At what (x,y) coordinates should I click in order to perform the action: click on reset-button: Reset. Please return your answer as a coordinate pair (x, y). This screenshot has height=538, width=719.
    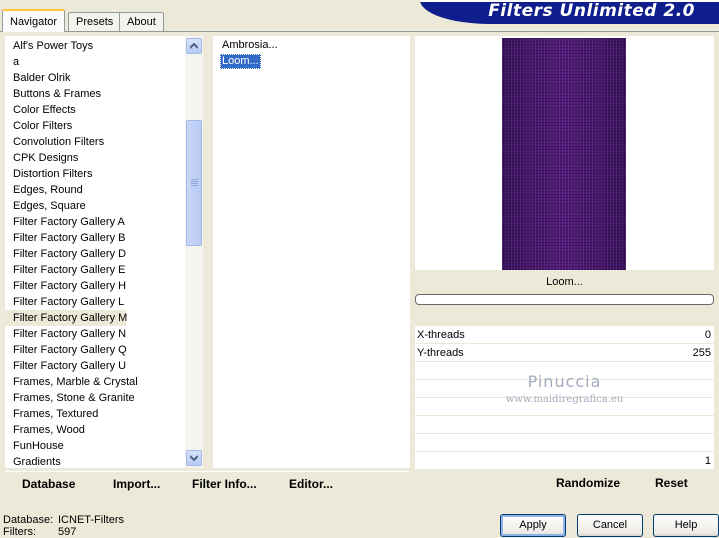
    Looking at the image, I should click on (671, 483).